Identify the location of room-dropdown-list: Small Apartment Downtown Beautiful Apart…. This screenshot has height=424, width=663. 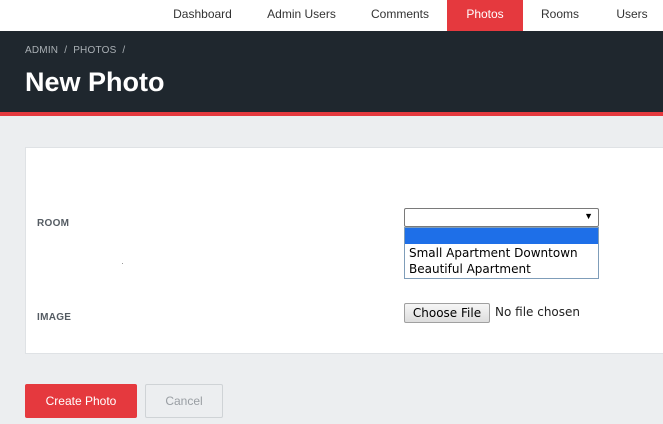
(501, 253).